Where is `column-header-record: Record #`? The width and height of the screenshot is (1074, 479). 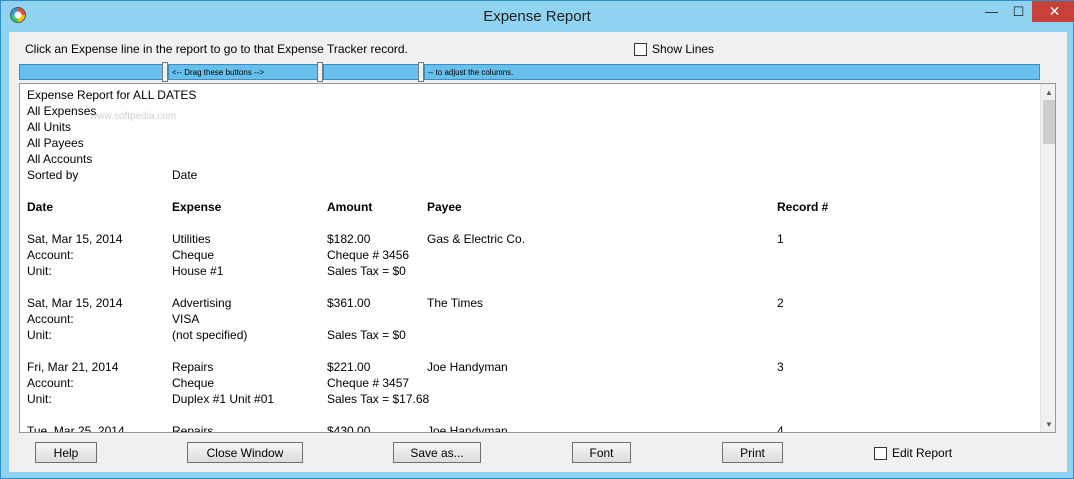
column-header-record: Record # is located at coordinates (803, 207).